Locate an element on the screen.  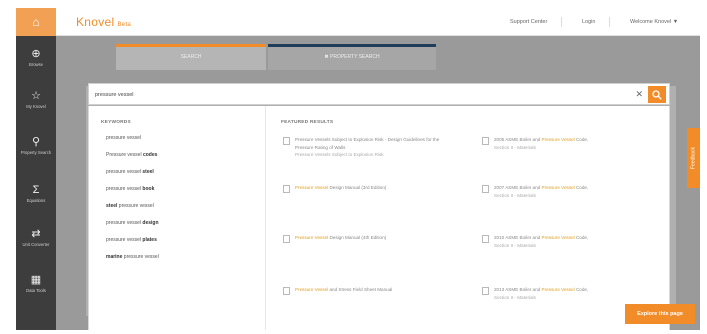
keyword-suggestion: Pressure vessel codes is located at coordinates (131, 155).